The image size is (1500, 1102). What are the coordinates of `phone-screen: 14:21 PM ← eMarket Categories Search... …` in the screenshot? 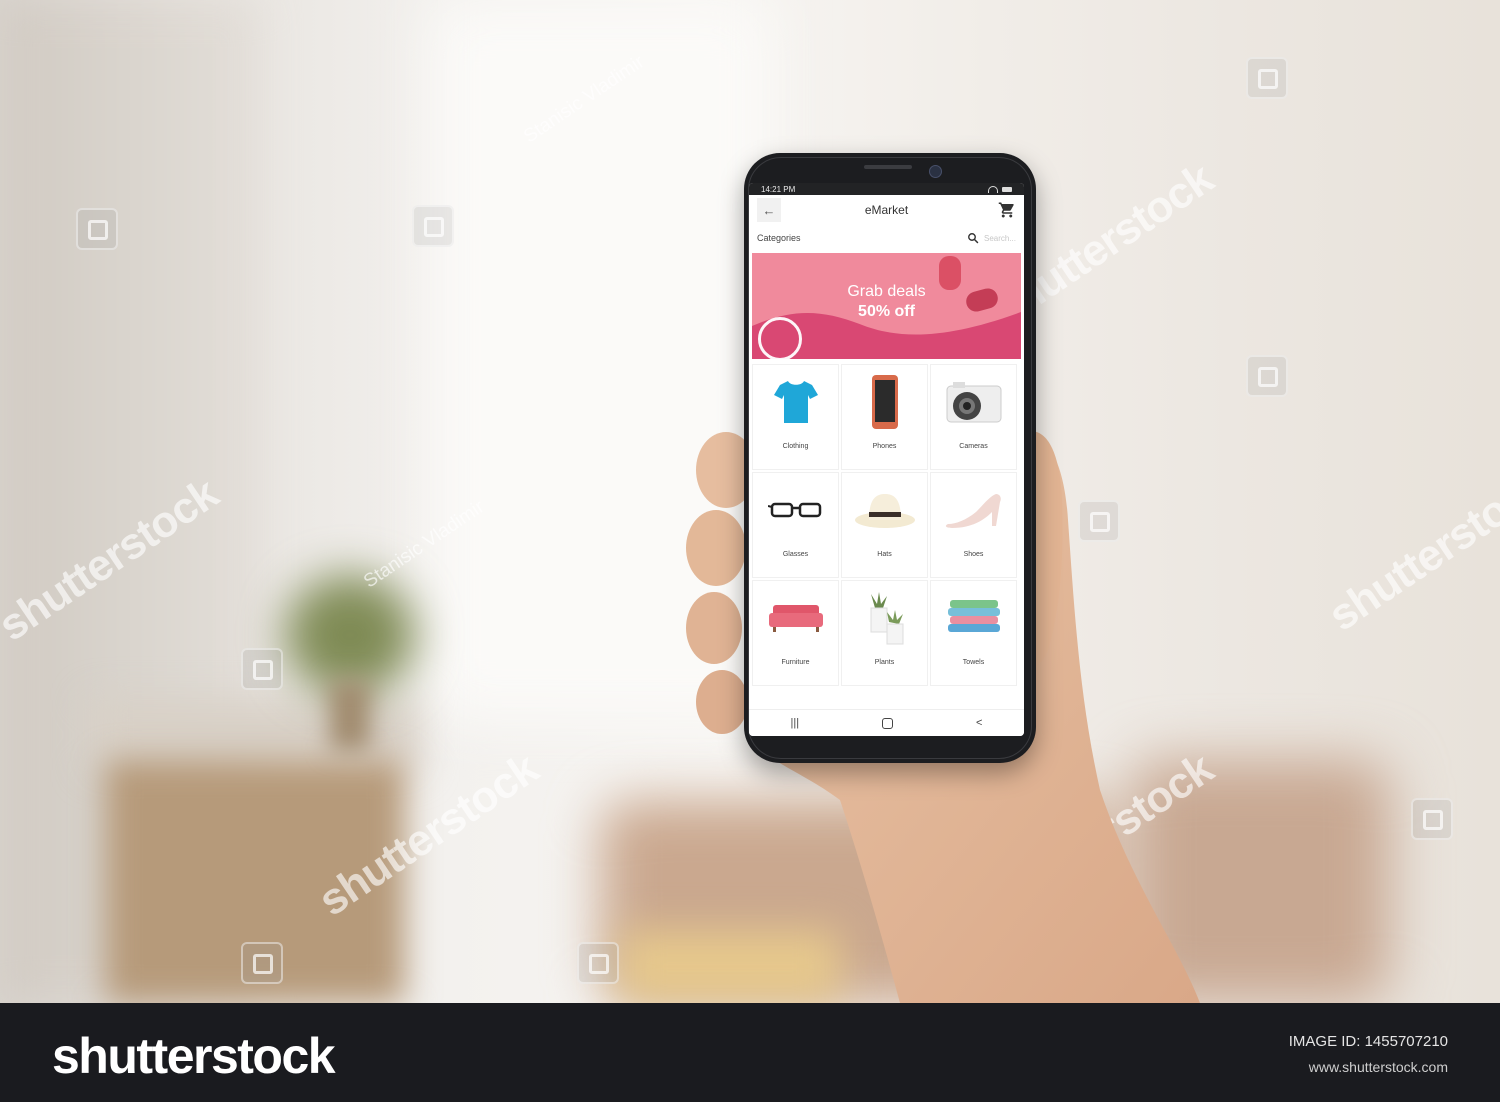 It's located at (886, 459).